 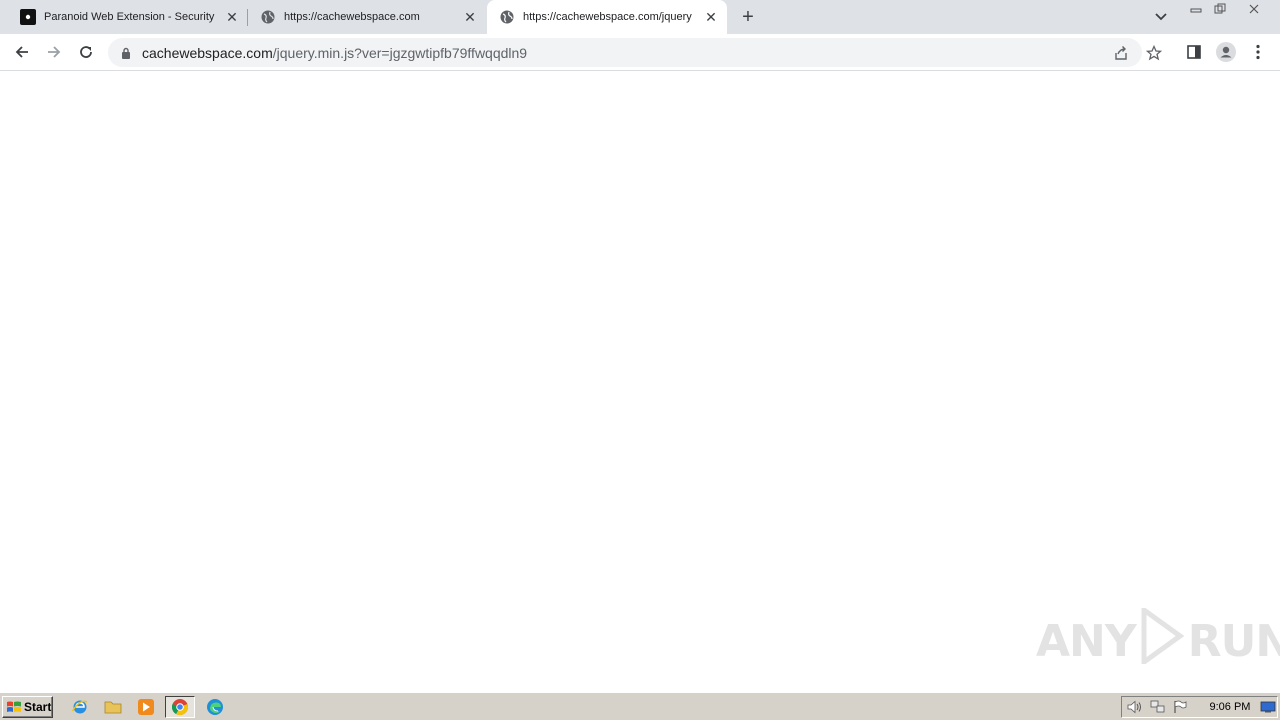 I want to click on new-tab-button: +, so click(x=748, y=17).